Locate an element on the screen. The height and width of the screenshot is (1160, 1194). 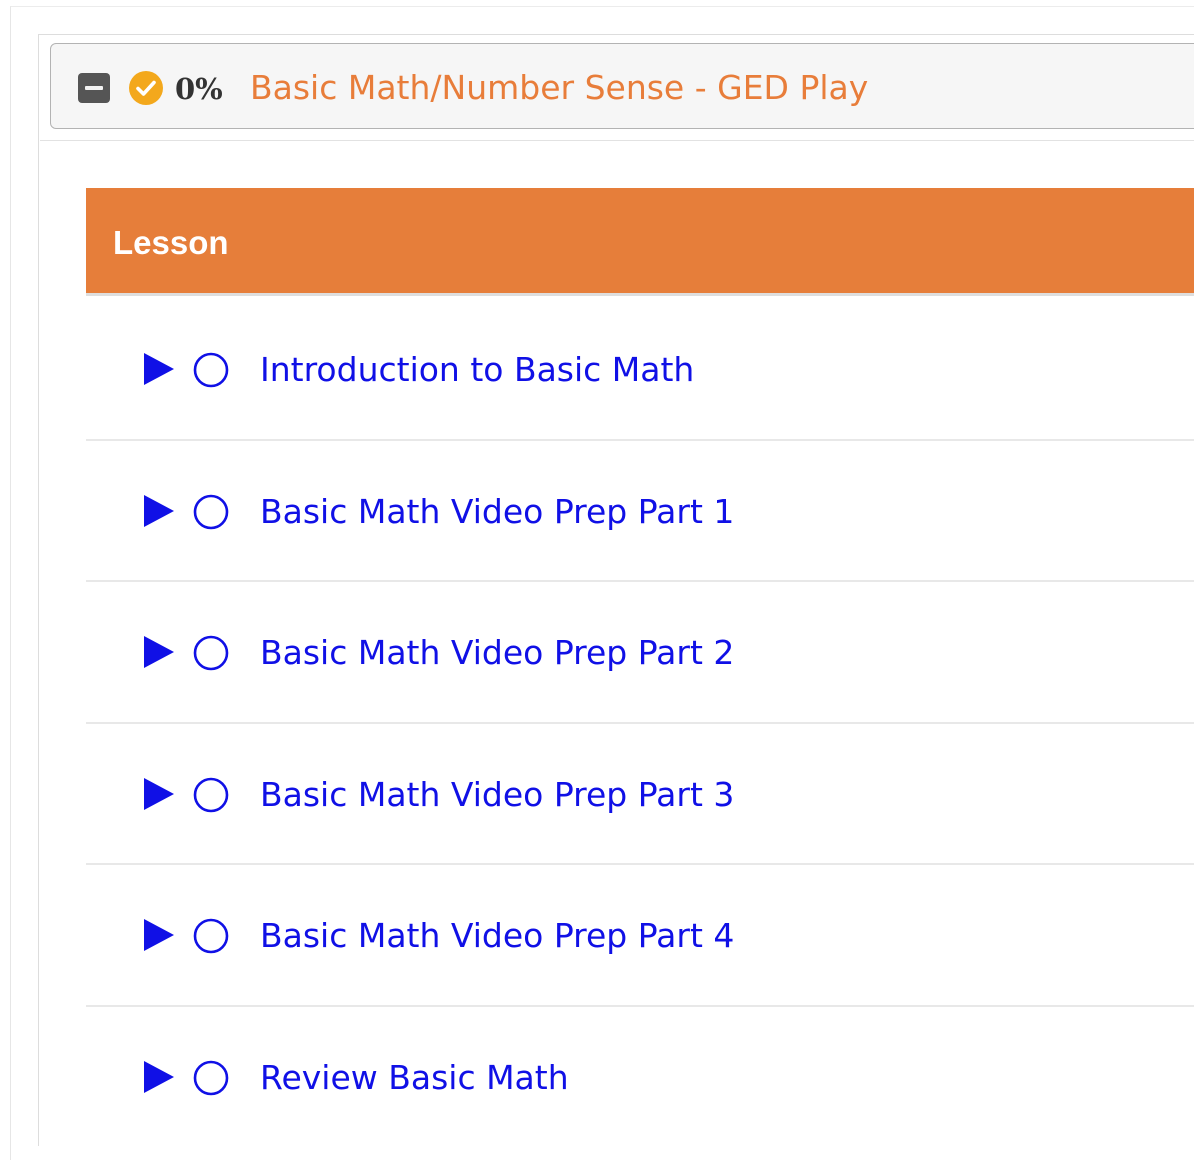
lesson-column-header: Lesson is located at coordinates (171, 242).